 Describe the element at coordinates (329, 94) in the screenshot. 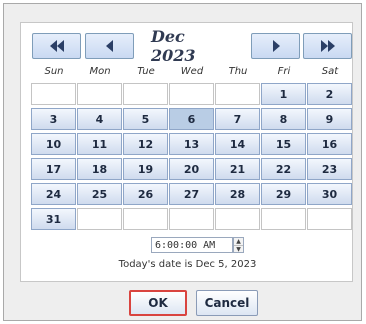

I see `day-cell: 2` at that location.